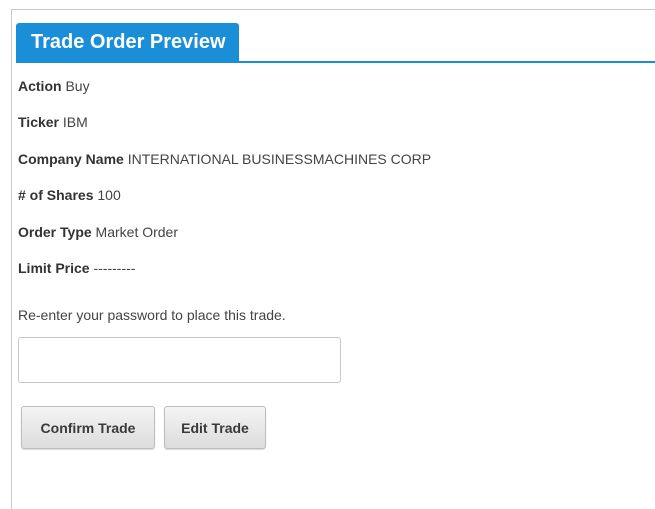 This screenshot has height=509, width=655. I want to click on panel-header: Trade Order Preview, so click(333, 43).